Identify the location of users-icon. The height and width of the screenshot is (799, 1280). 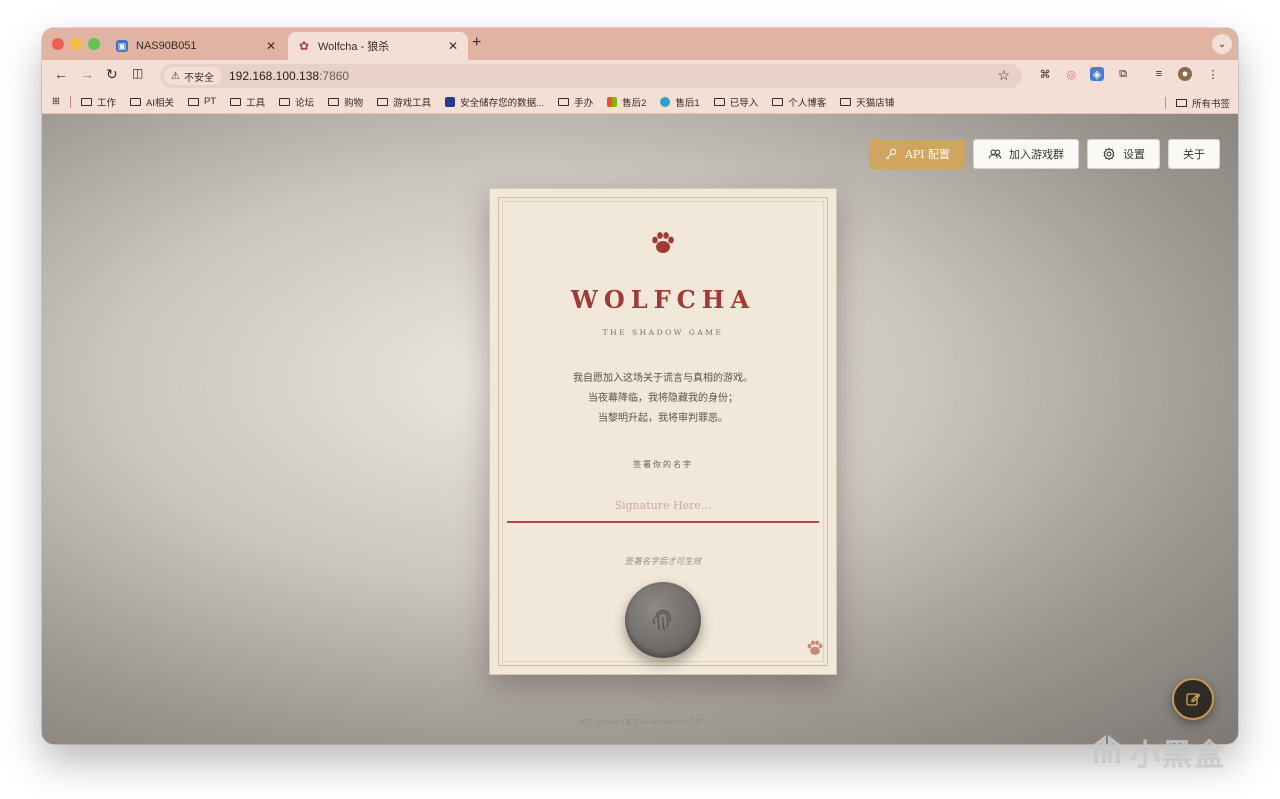
(995, 154).